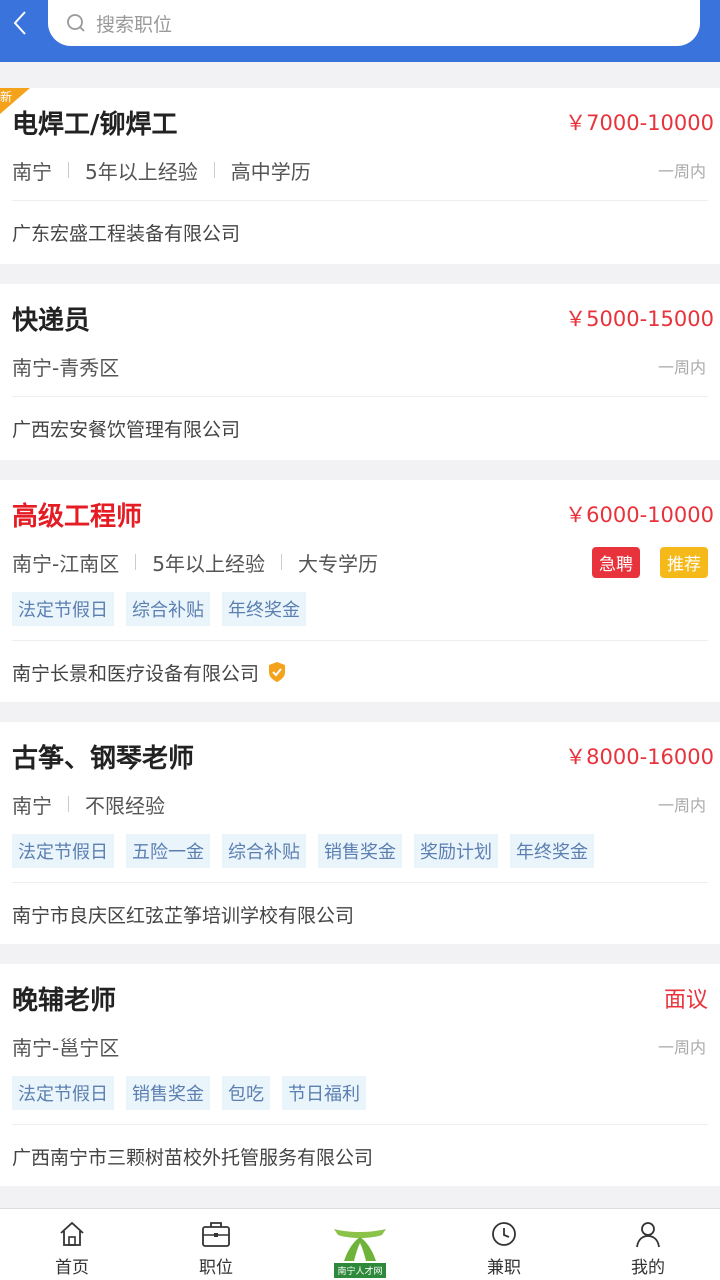 The height and width of the screenshot is (1280, 720). What do you see at coordinates (504, 1234) in the screenshot?
I see `clock-icon` at bounding box center [504, 1234].